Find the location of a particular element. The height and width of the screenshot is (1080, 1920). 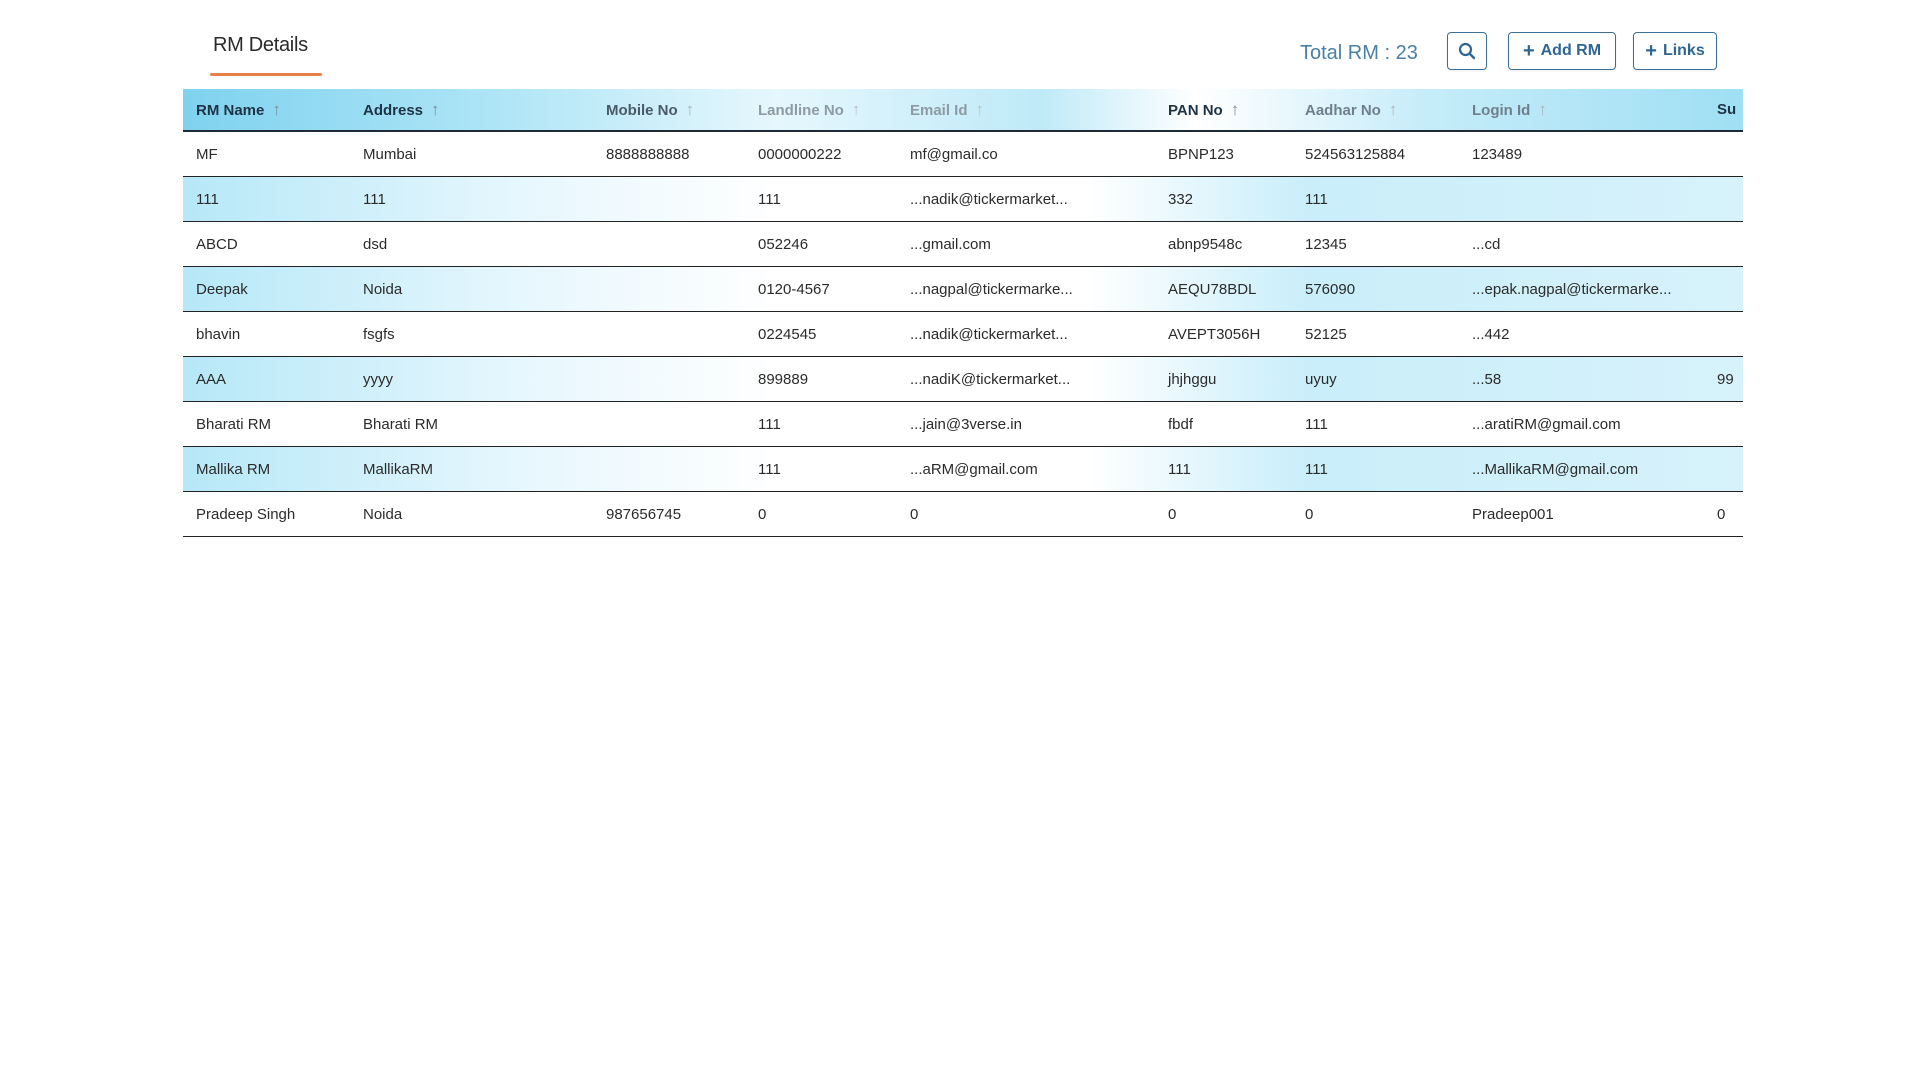

column-header-pan-no: PAN No ↑ is located at coordinates (1223, 110).